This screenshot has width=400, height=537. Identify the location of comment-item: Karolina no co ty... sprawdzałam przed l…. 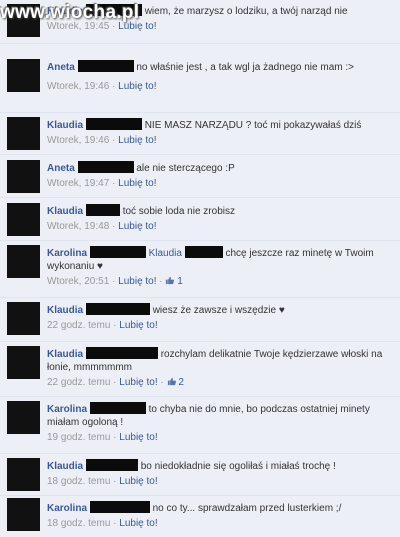
(200, 516).